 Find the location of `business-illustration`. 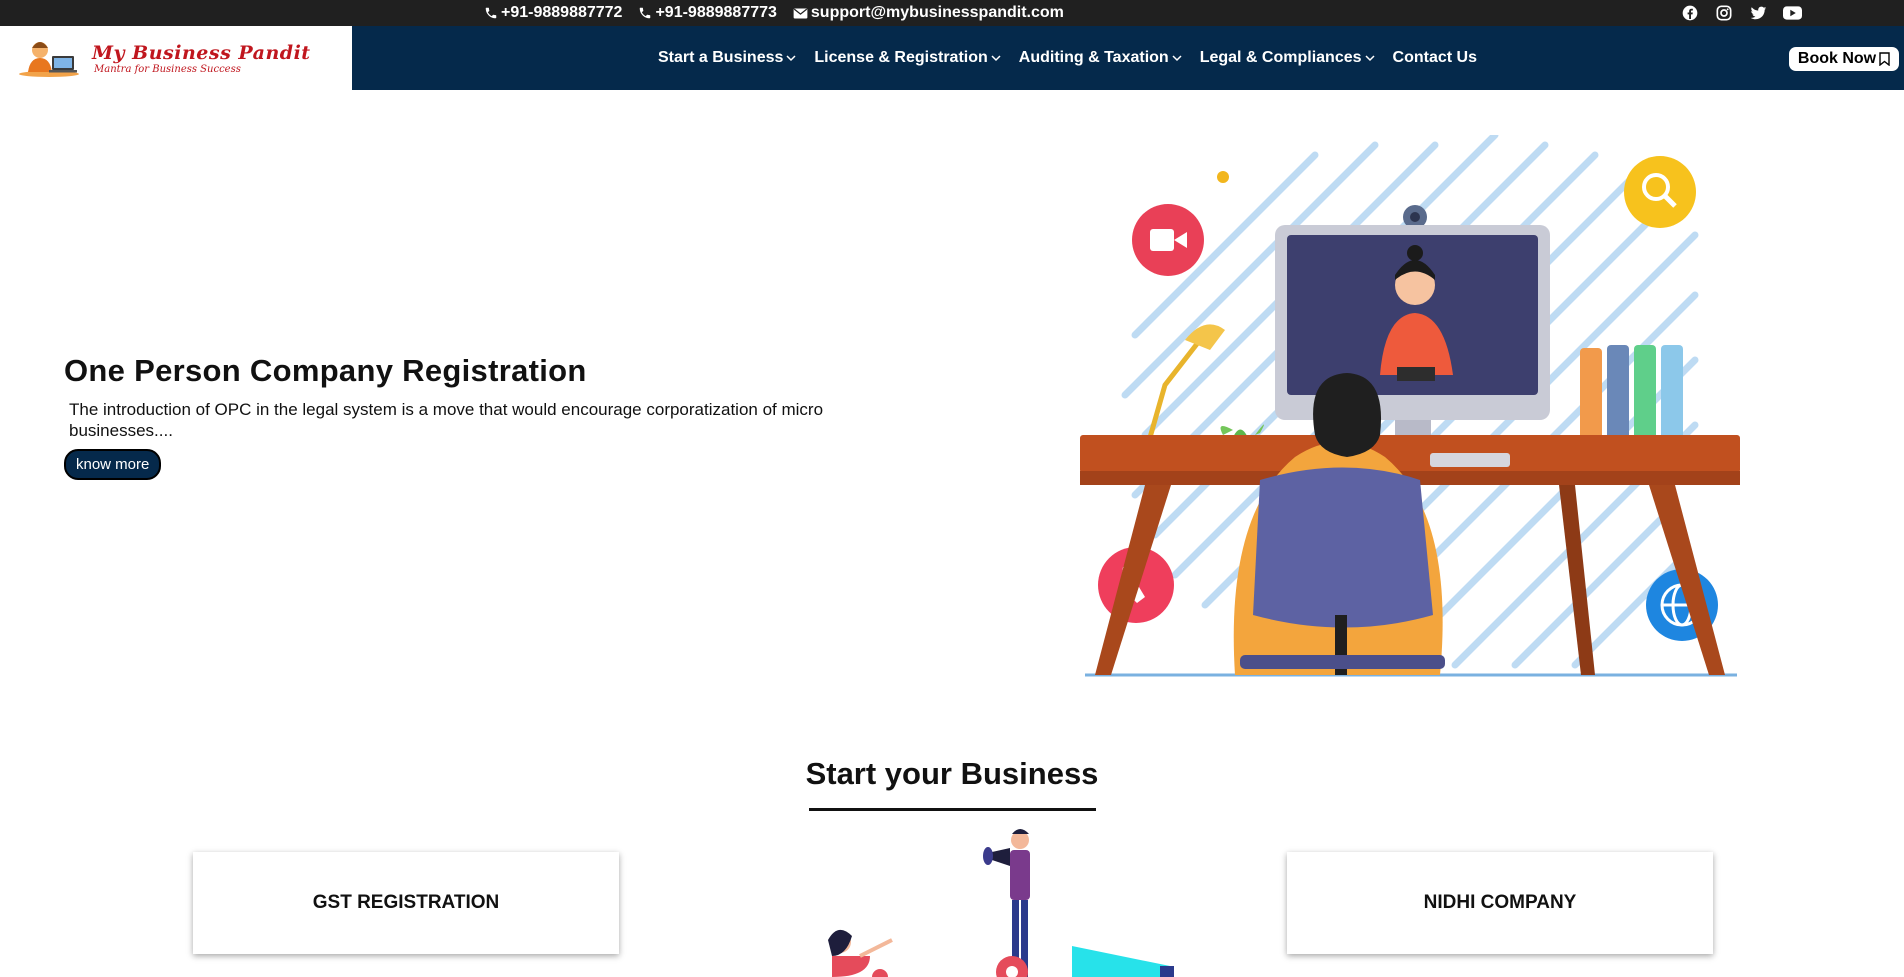

business-illustration is located at coordinates (1001, 903).